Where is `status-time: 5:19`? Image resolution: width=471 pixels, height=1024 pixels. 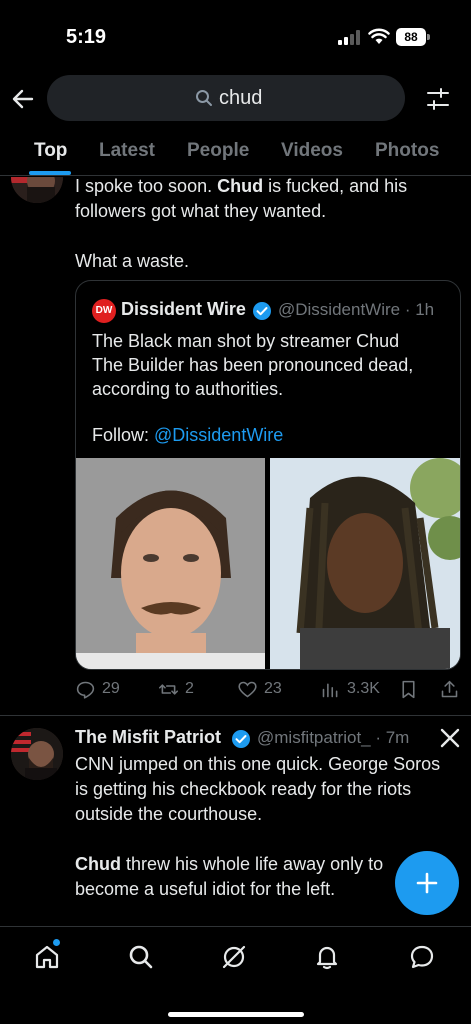
status-time: 5:19 is located at coordinates (86, 37).